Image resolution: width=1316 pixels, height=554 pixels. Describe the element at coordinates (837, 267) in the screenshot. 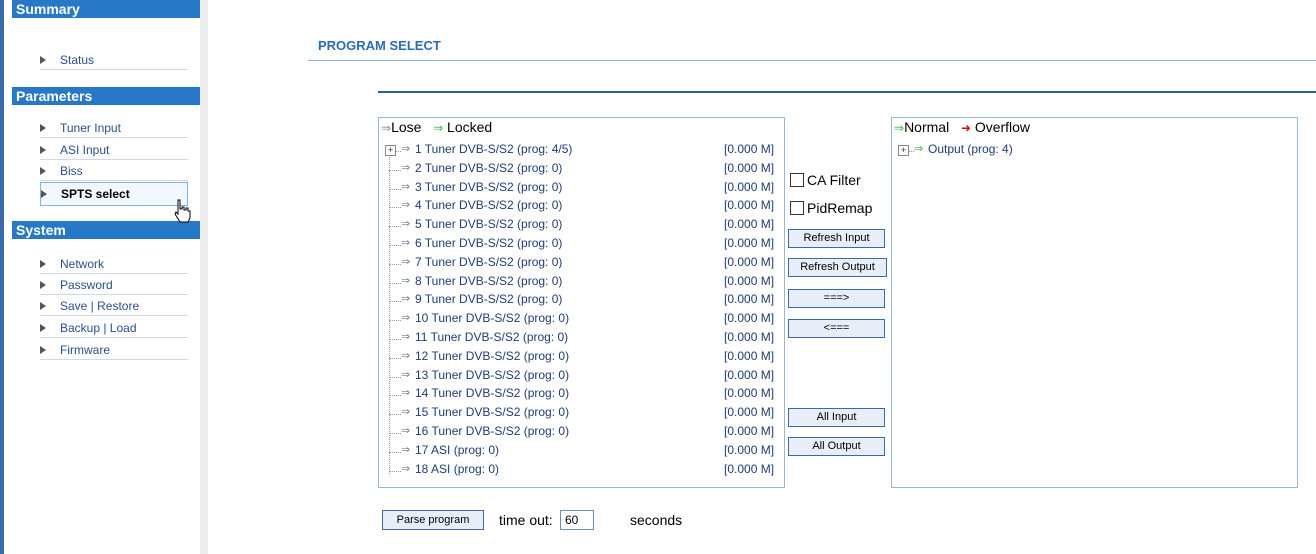

I see `refresh-output-button: Refresh Output` at that location.